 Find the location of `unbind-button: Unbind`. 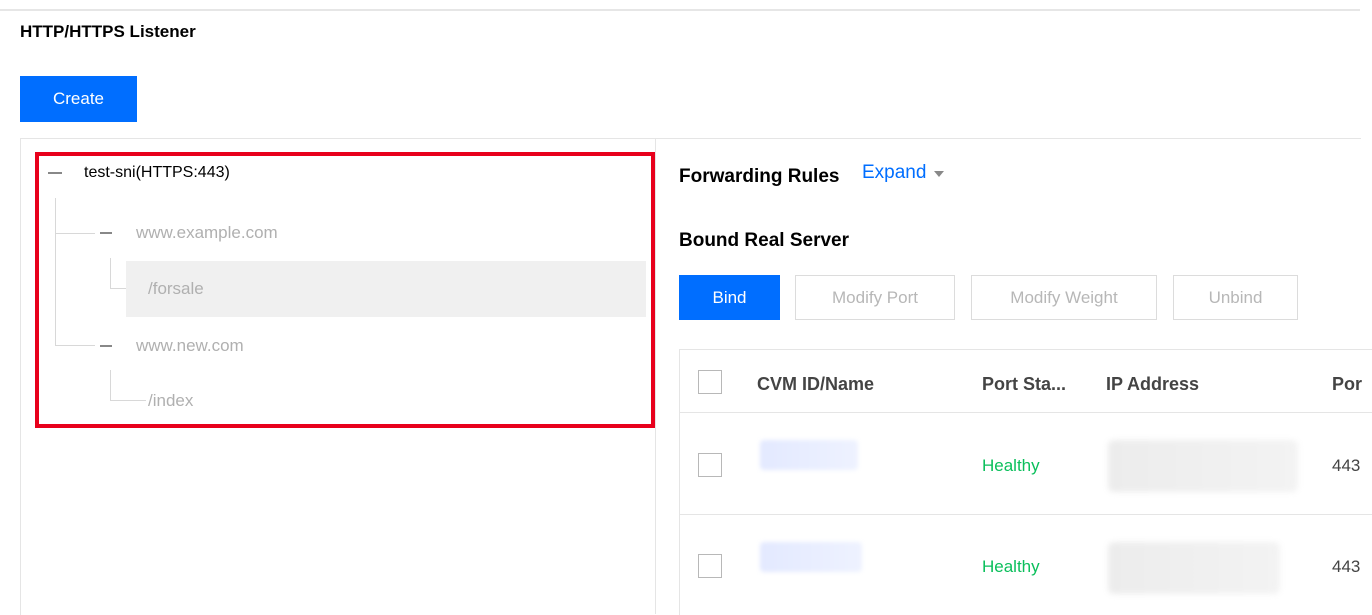

unbind-button: Unbind is located at coordinates (1235, 297).